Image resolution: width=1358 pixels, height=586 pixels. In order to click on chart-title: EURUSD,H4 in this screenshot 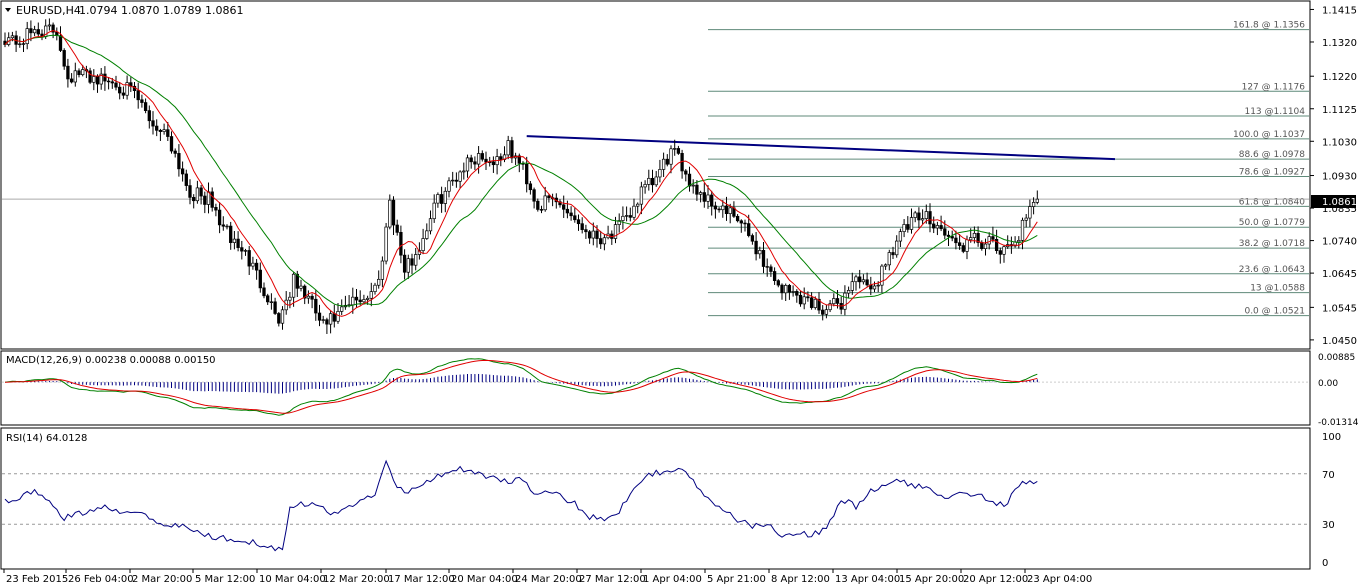, I will do `click(48, 10)`.